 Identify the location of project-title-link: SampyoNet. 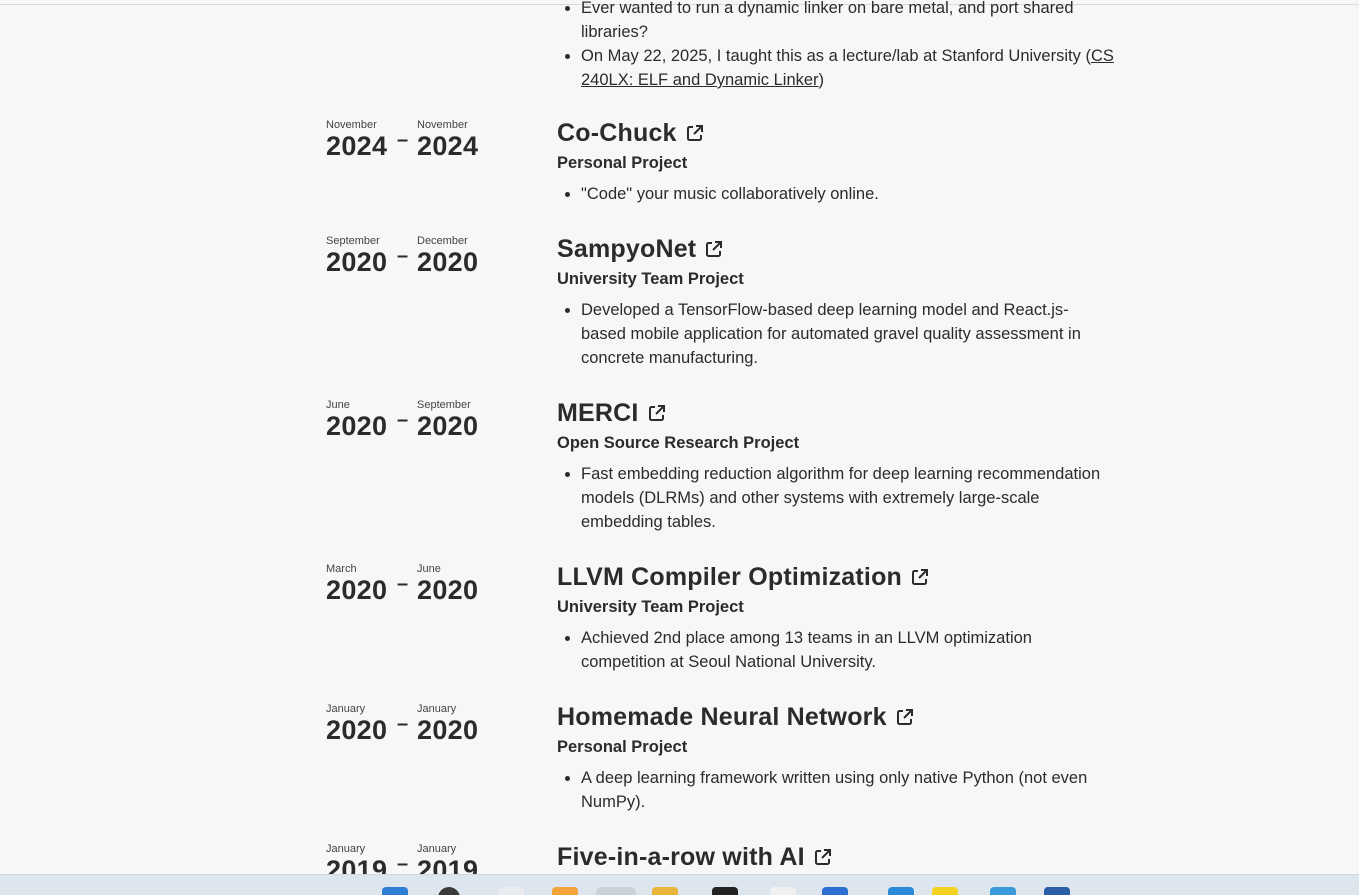
(626, 249).